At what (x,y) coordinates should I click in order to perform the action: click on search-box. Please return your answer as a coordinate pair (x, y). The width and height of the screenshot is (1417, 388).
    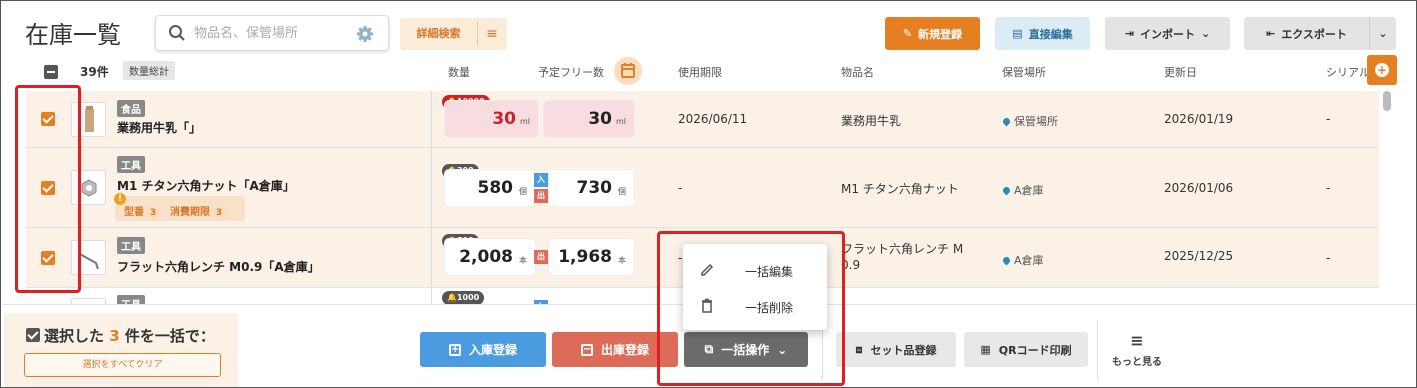
    Looking at the image, I should click on (272, 33).